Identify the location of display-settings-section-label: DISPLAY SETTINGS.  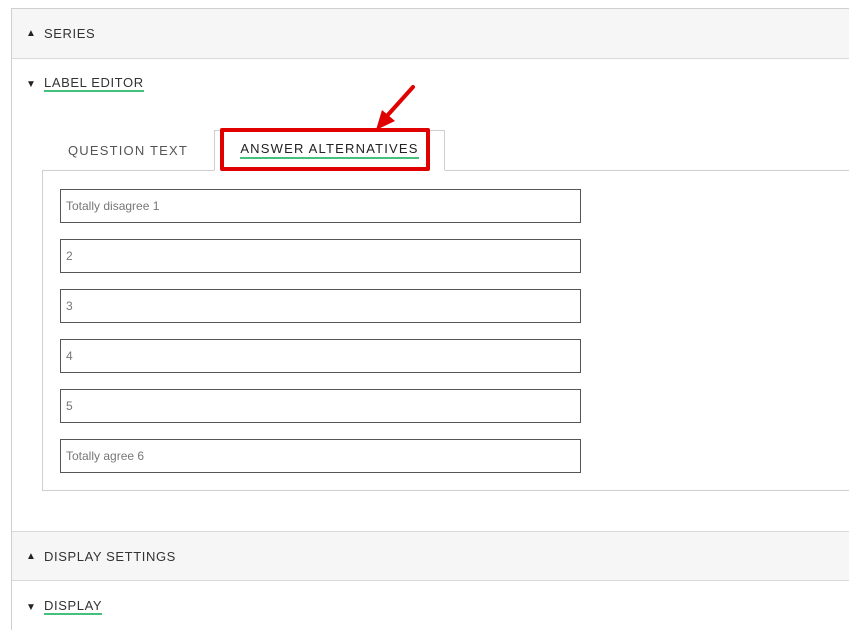
(110, 556).